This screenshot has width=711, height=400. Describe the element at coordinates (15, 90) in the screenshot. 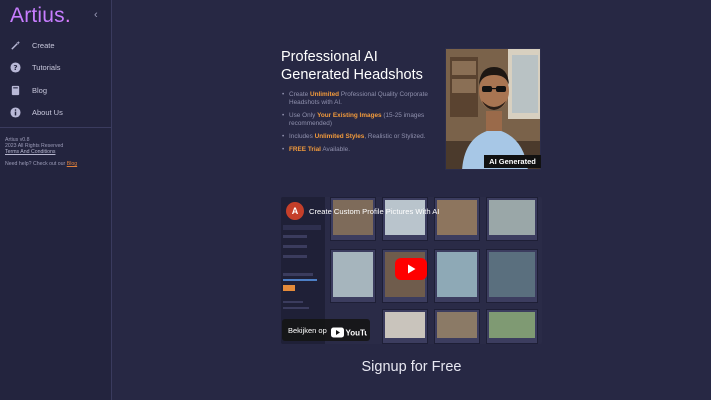

I see `book-icon` at that location.